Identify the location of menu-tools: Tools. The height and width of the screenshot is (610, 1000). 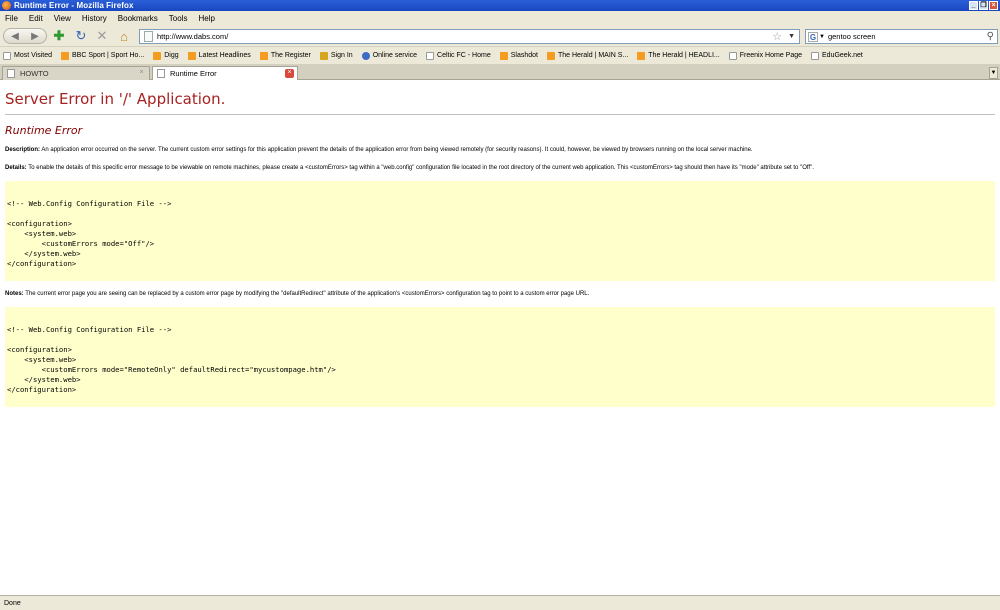
(178, 18).